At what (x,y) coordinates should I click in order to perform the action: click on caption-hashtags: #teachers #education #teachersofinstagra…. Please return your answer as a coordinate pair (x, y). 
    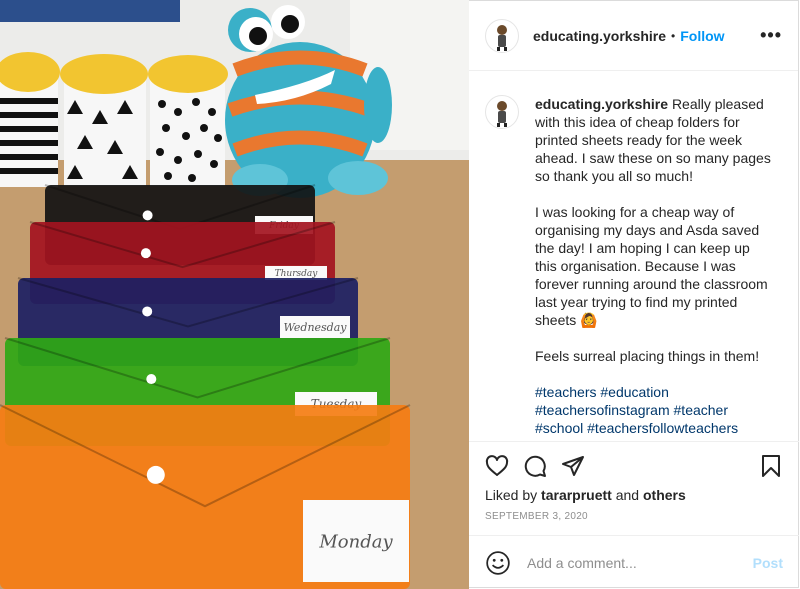
    Looking at the image, I should click on (655, 412).